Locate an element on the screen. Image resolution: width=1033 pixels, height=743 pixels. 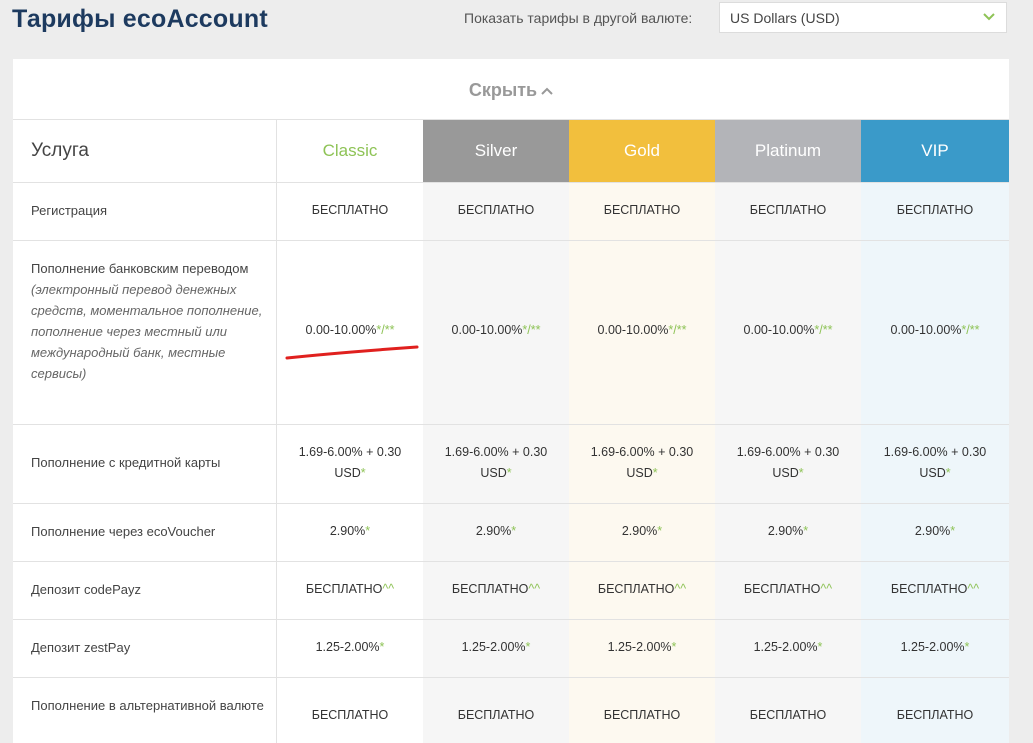
hide-bar: Скрыть is located at coordinates (511, 89).